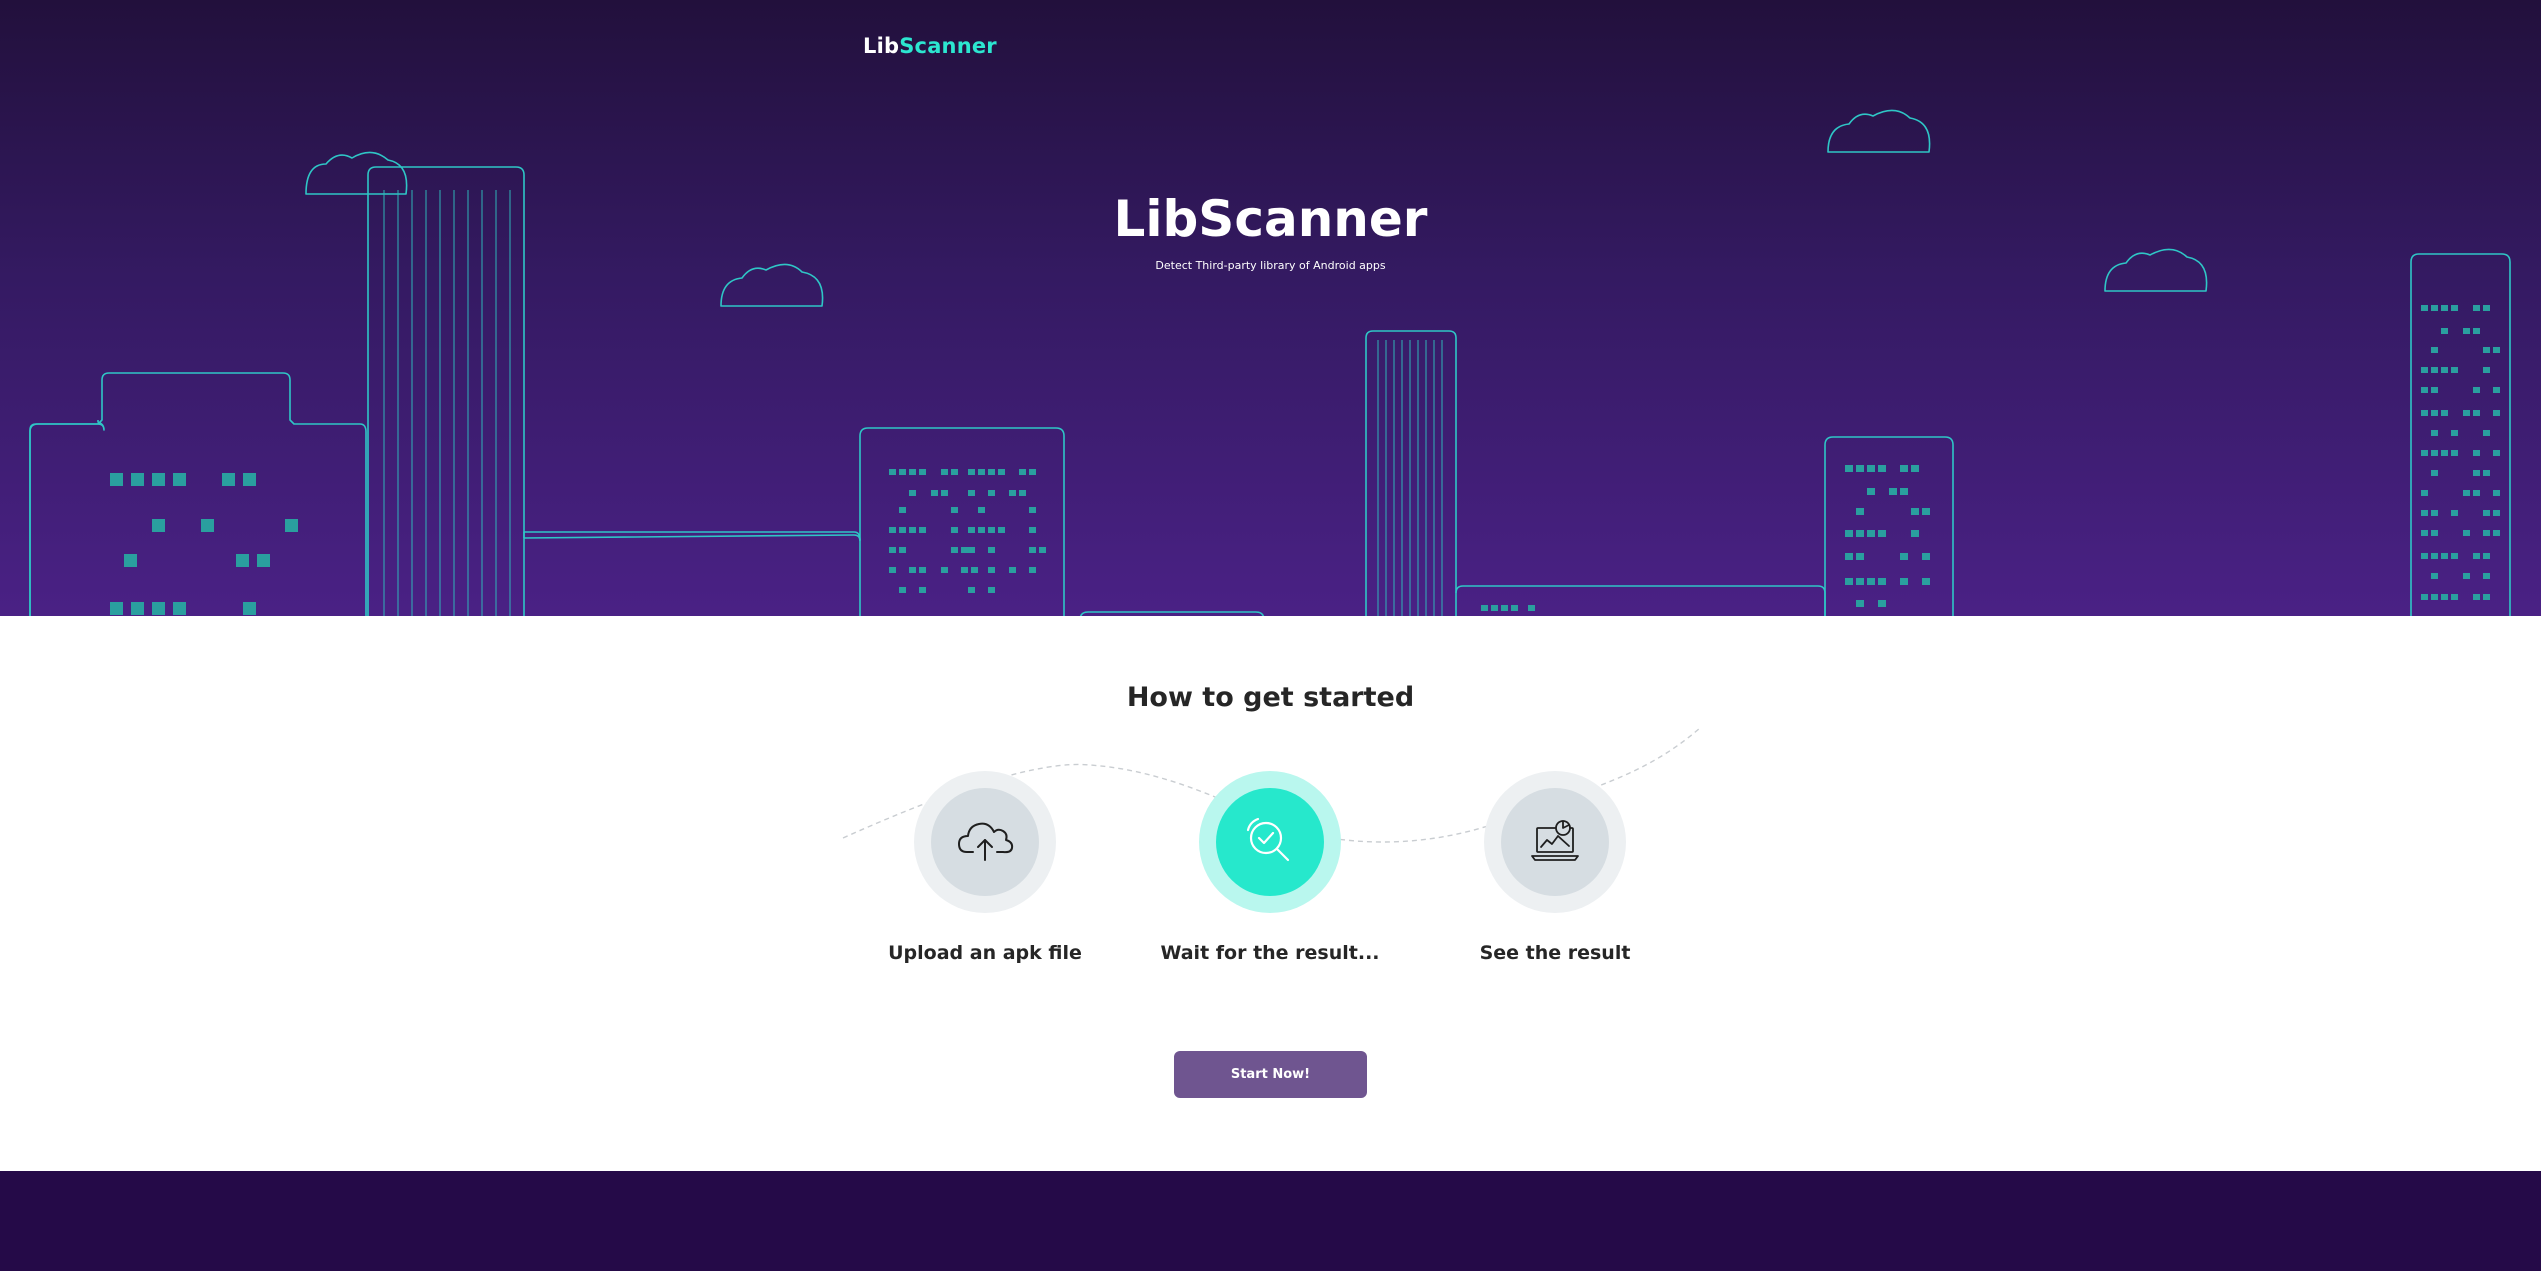  Describe the element at coordinates (1270, 697) in the screenshot. I see `steps-title: How to get started` at that location.